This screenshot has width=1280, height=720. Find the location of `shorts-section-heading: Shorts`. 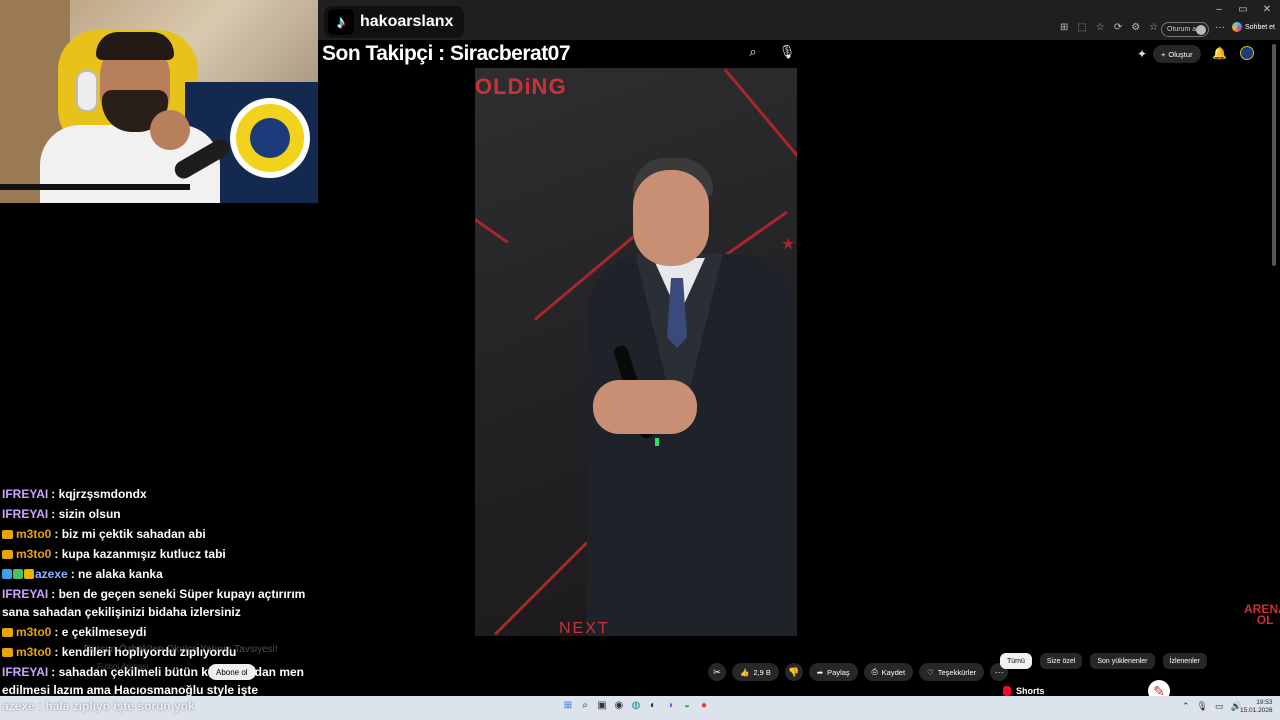

shorts-section-heading: Shorts is located at coordinates (1024, 691).